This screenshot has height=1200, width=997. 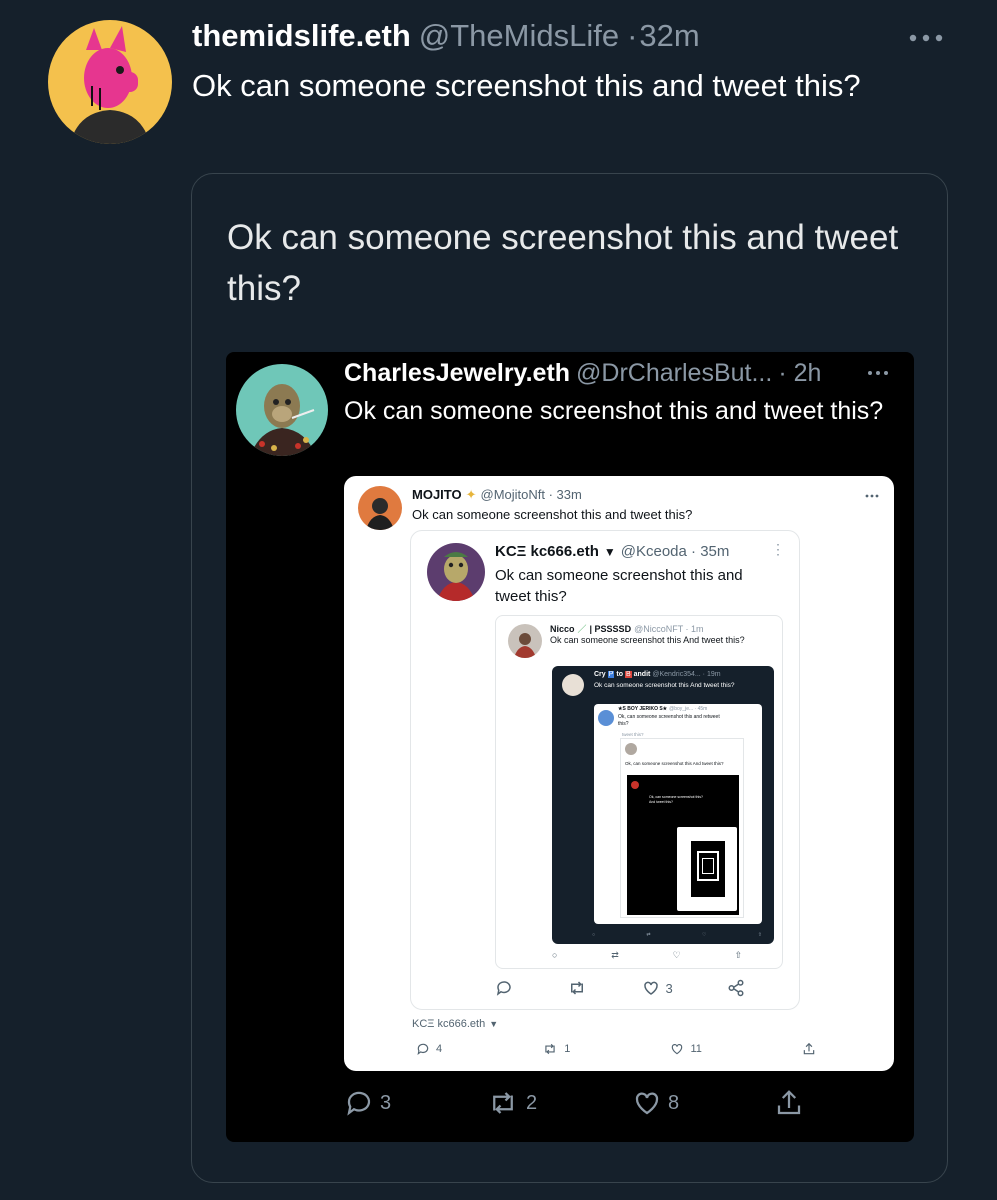 What do you see at coordinates (519, 36) in the screenshot?
I see `author-handle: @TheMidsLife` at bounding box center [519, 36].